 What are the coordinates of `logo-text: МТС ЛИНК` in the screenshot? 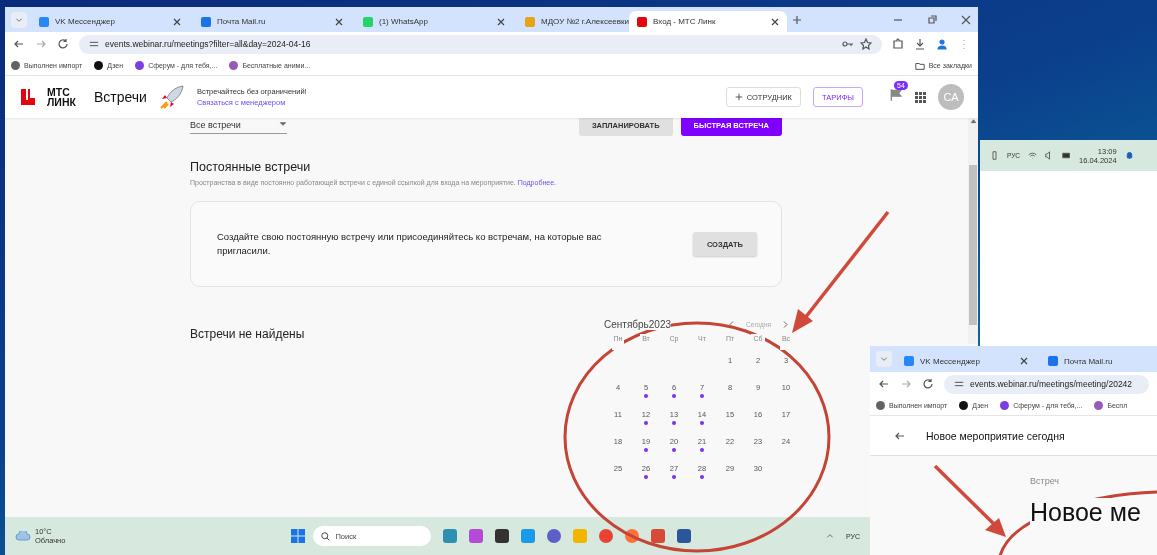 It's located at (61, 97).